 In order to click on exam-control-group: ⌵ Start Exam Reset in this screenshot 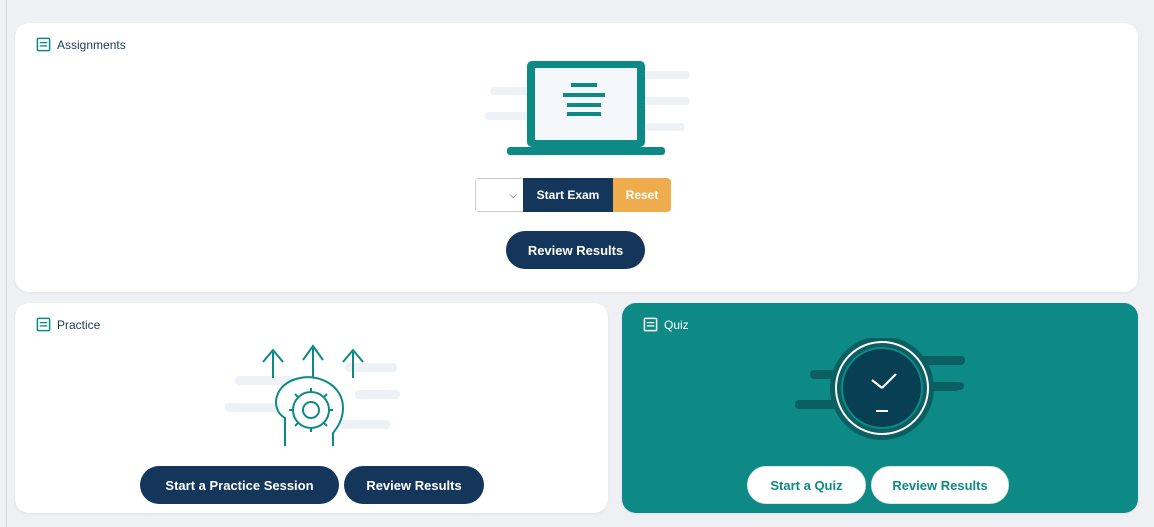, I will do `click(573, 195)`.